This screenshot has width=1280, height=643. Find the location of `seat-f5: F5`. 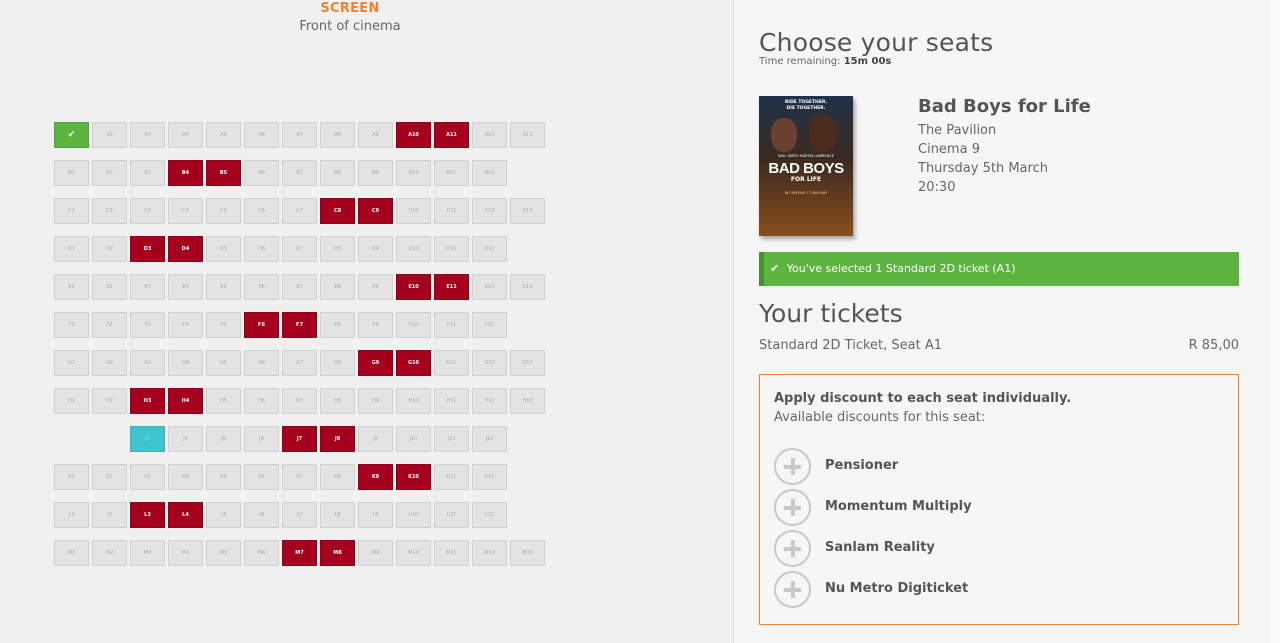

seat-f5: F5 is located at coordinates (223, 325).